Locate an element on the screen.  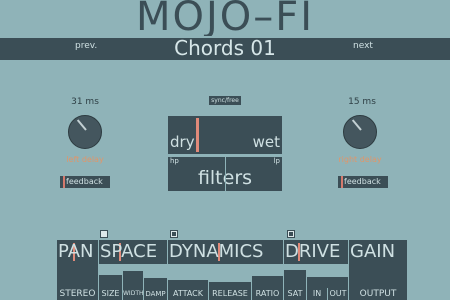
filter-divider is located at coordinates (225, 174).